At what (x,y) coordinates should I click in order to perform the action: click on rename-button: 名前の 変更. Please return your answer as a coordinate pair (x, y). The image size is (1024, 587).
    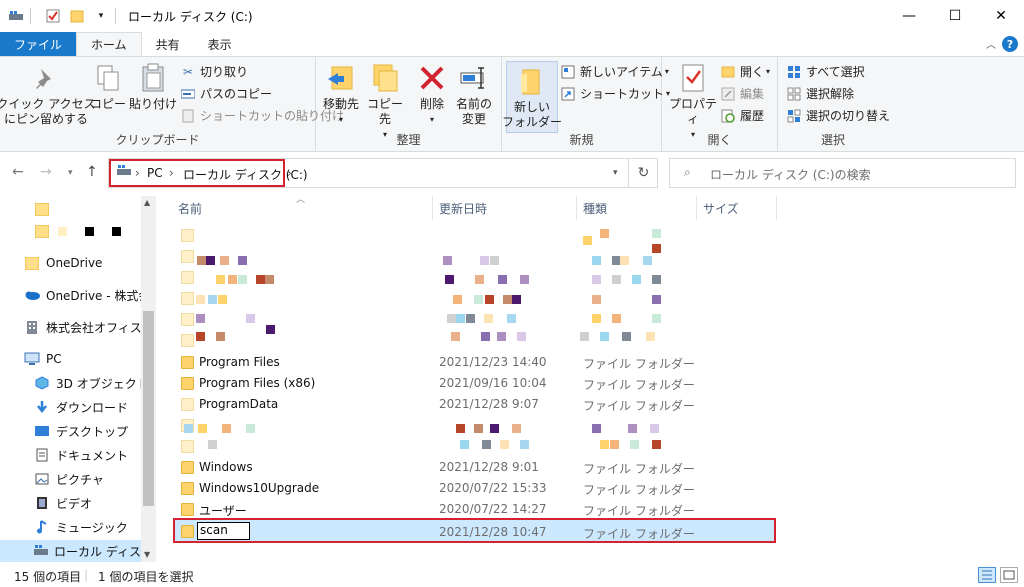
    Looking at the image, I should click on (474, 94).